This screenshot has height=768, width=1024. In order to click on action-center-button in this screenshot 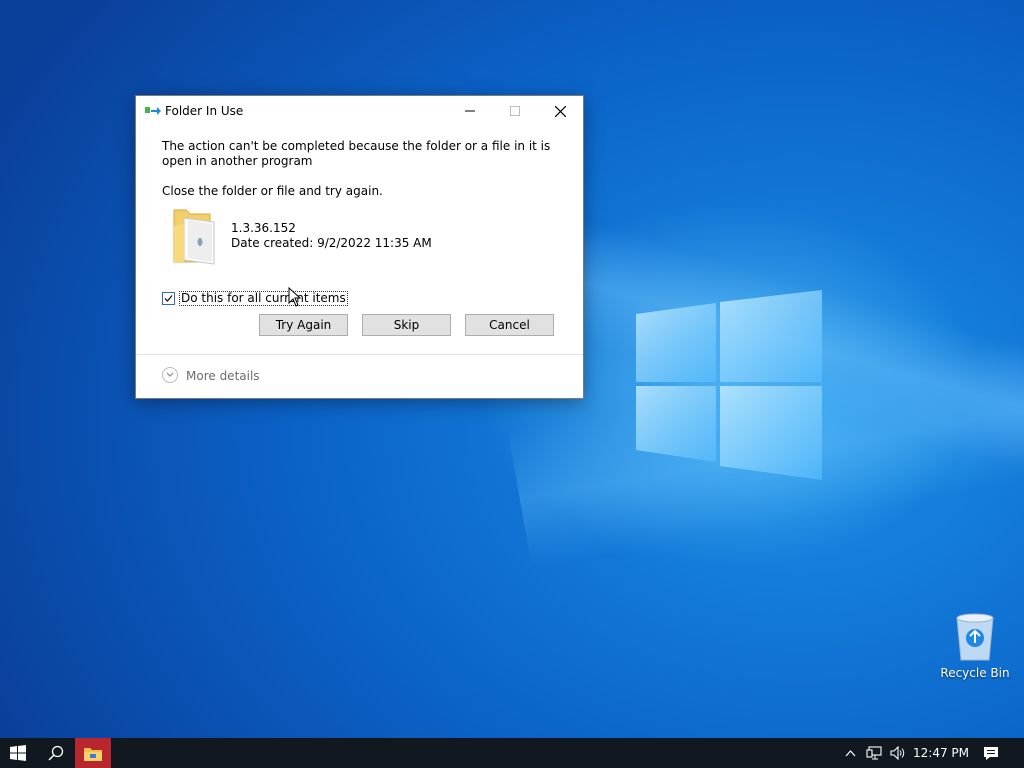, I will do `click(991, 753)`.